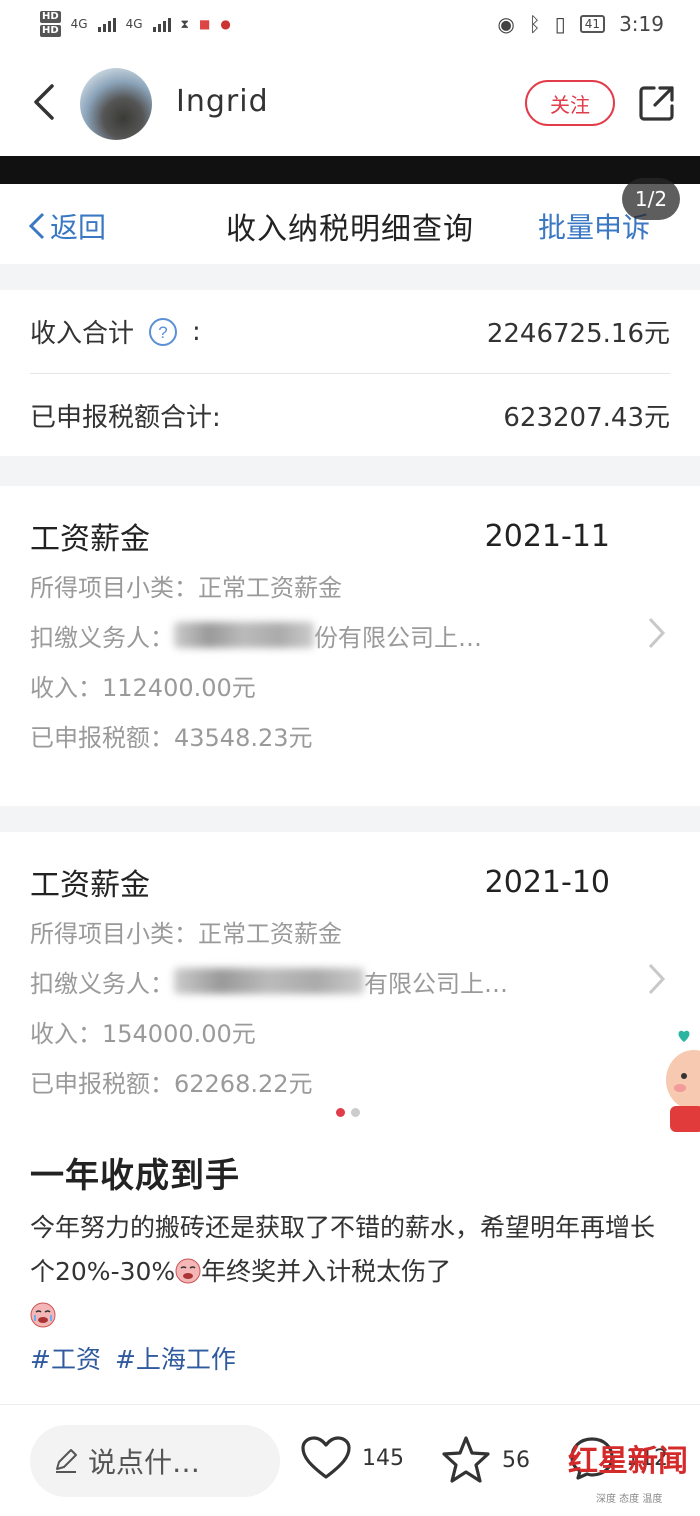 This screenshot has width=700, height=1516. I want to click on post-body-text-2: 年终奖并入计税太伤了, so click(326, 1271).